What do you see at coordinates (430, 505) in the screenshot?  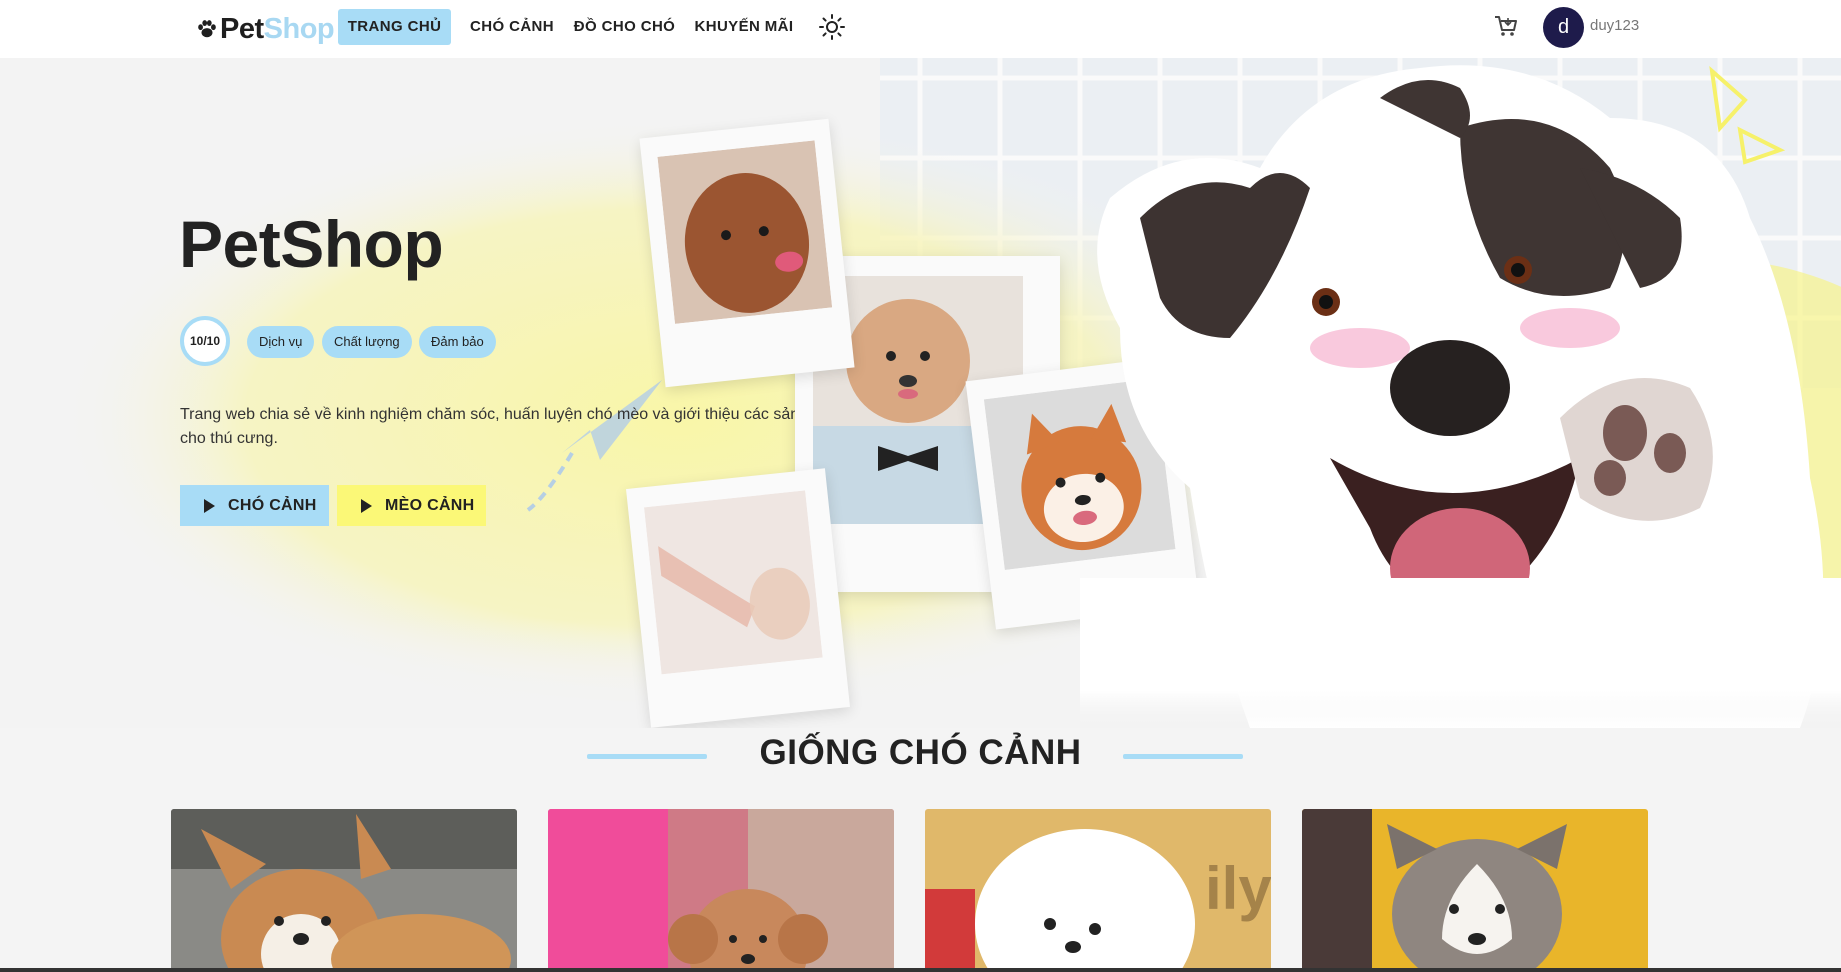 I see `meo-canh-button-label: MÈO CẢNH` at bounding box center [430, 505].